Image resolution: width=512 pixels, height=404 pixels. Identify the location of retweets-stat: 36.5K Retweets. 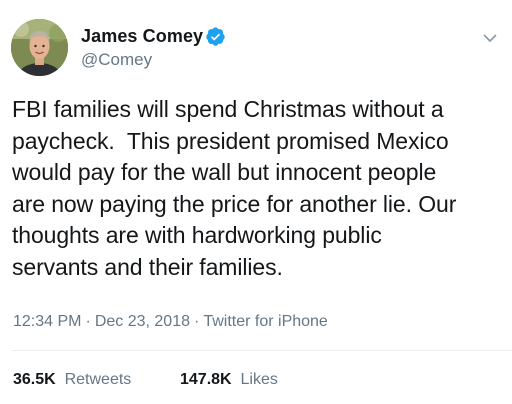
(72, 380).